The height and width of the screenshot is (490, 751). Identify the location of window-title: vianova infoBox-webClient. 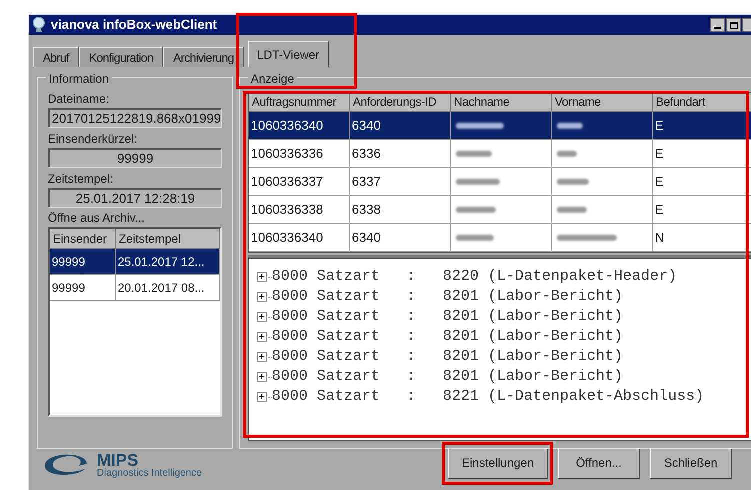
(134, 25).